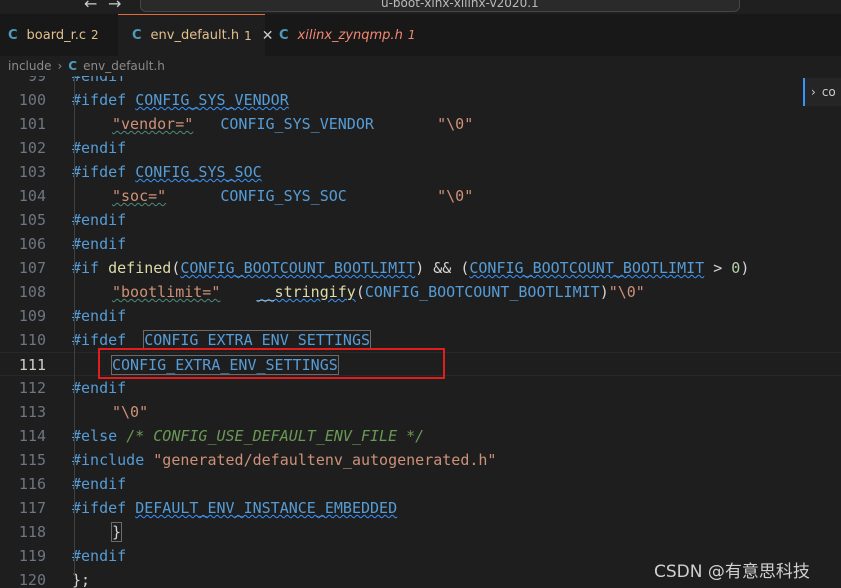 The width and height of the screenshot is (841, 588). I want to click on command-center-search: u-boot-xlnx-xilinx-v2020.1, so click(440, 6).